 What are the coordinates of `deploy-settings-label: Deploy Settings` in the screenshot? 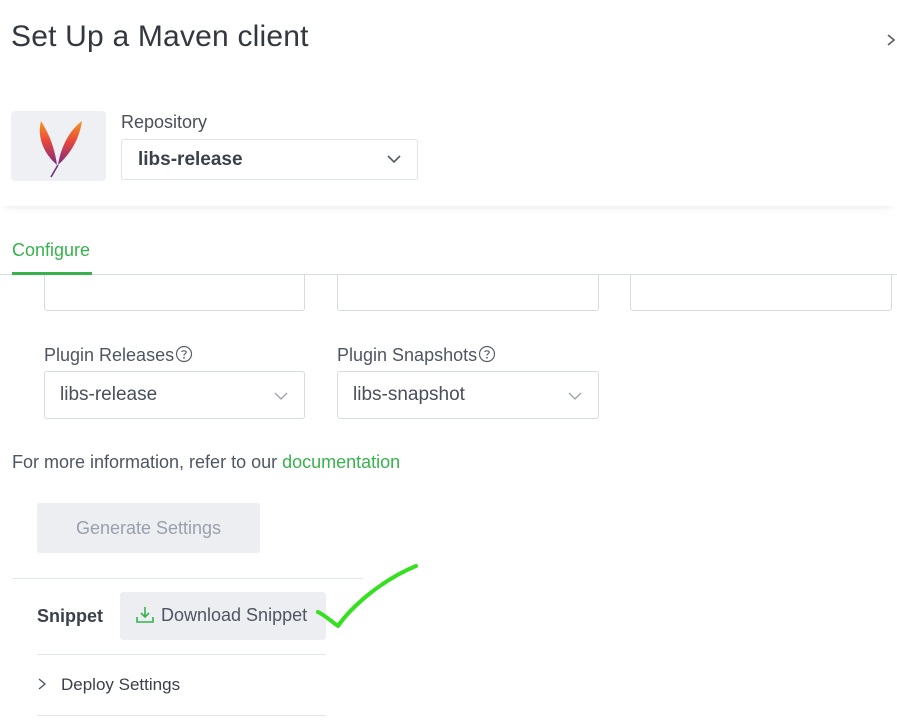 It's located at (121, 684).